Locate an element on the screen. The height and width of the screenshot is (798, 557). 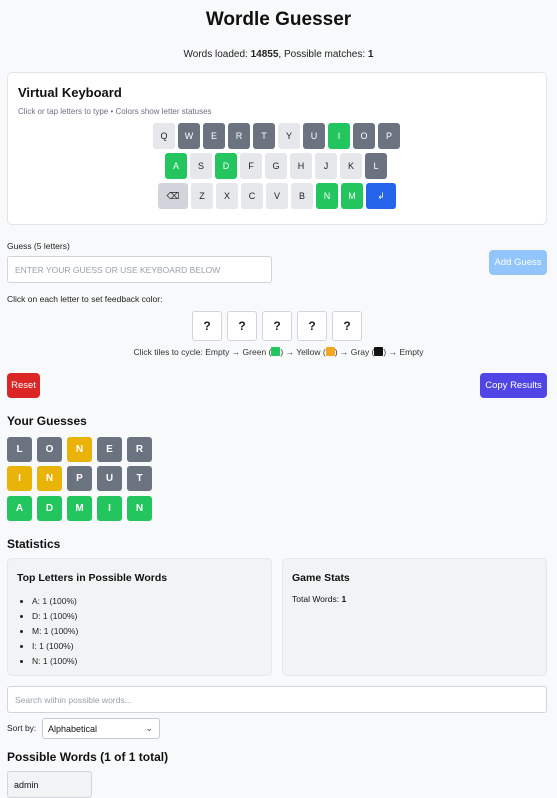
keyboard-title: Virtual Keyboard is located at coordinates (70, 92).